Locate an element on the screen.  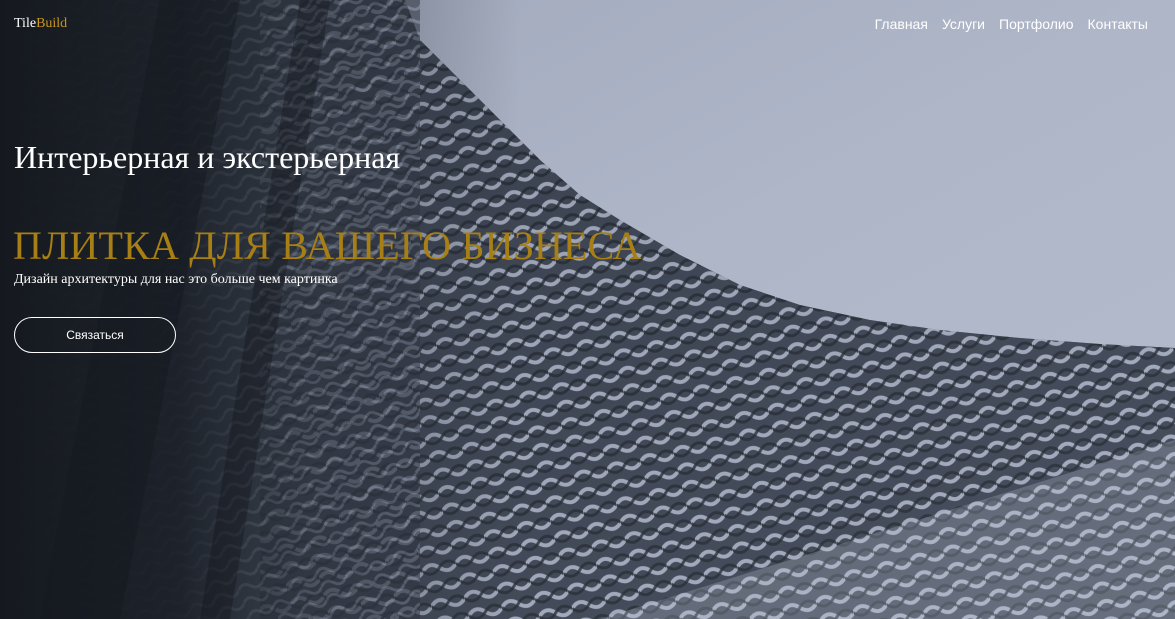
nav-link-home: Главная is located at coordinates (901, 24).